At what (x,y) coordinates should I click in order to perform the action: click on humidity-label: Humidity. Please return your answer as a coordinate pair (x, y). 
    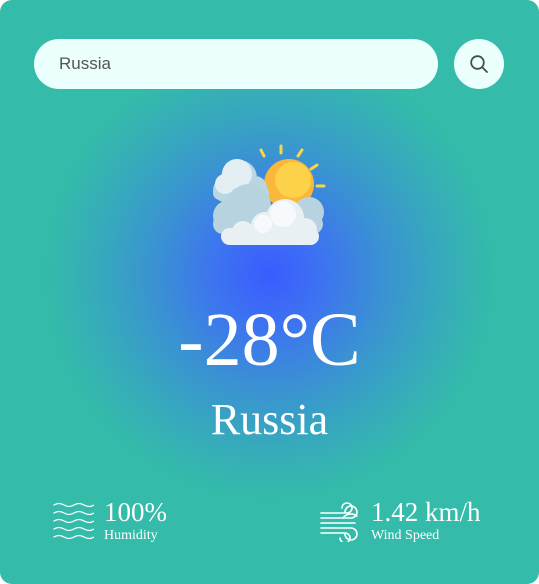
    Looking at the image, I should click on (131, 535).